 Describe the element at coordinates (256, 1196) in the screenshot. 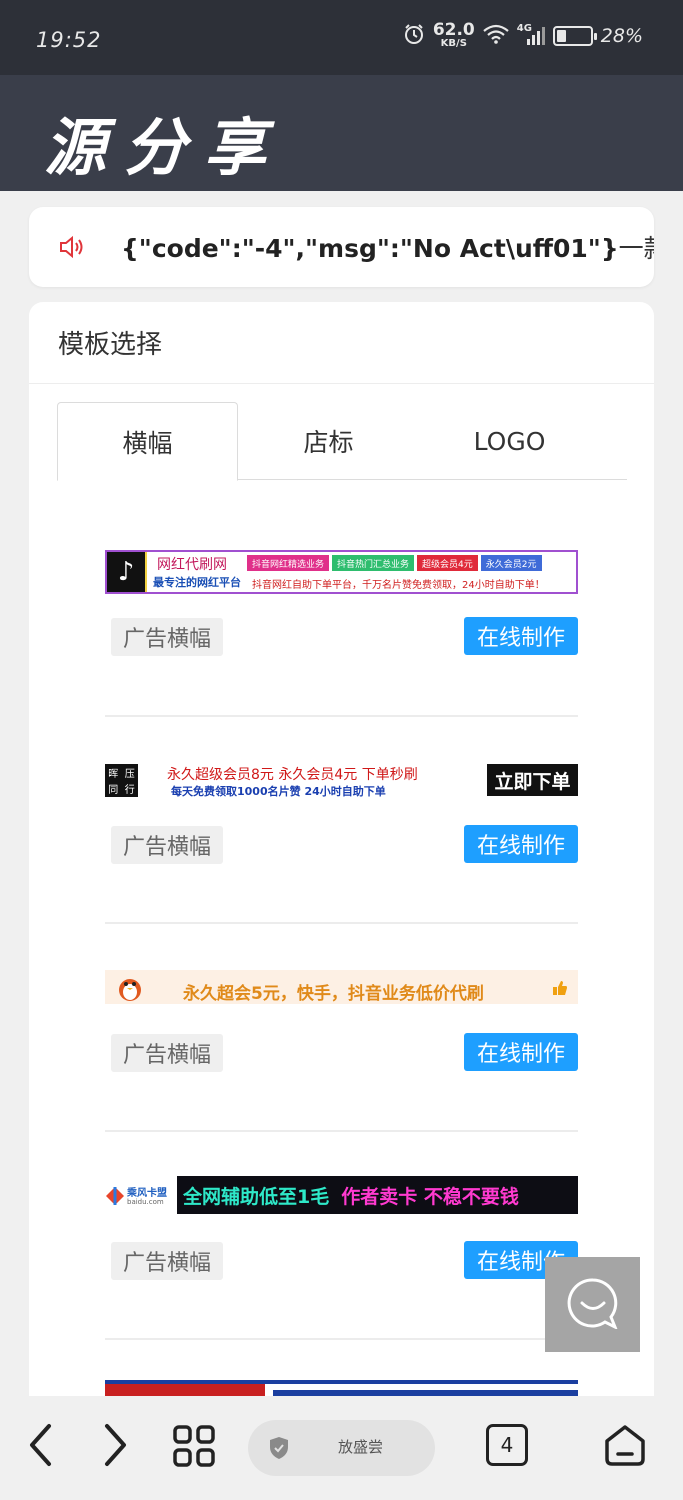

I see `banner-green-text: 全网辅助低至1毛` at that location.